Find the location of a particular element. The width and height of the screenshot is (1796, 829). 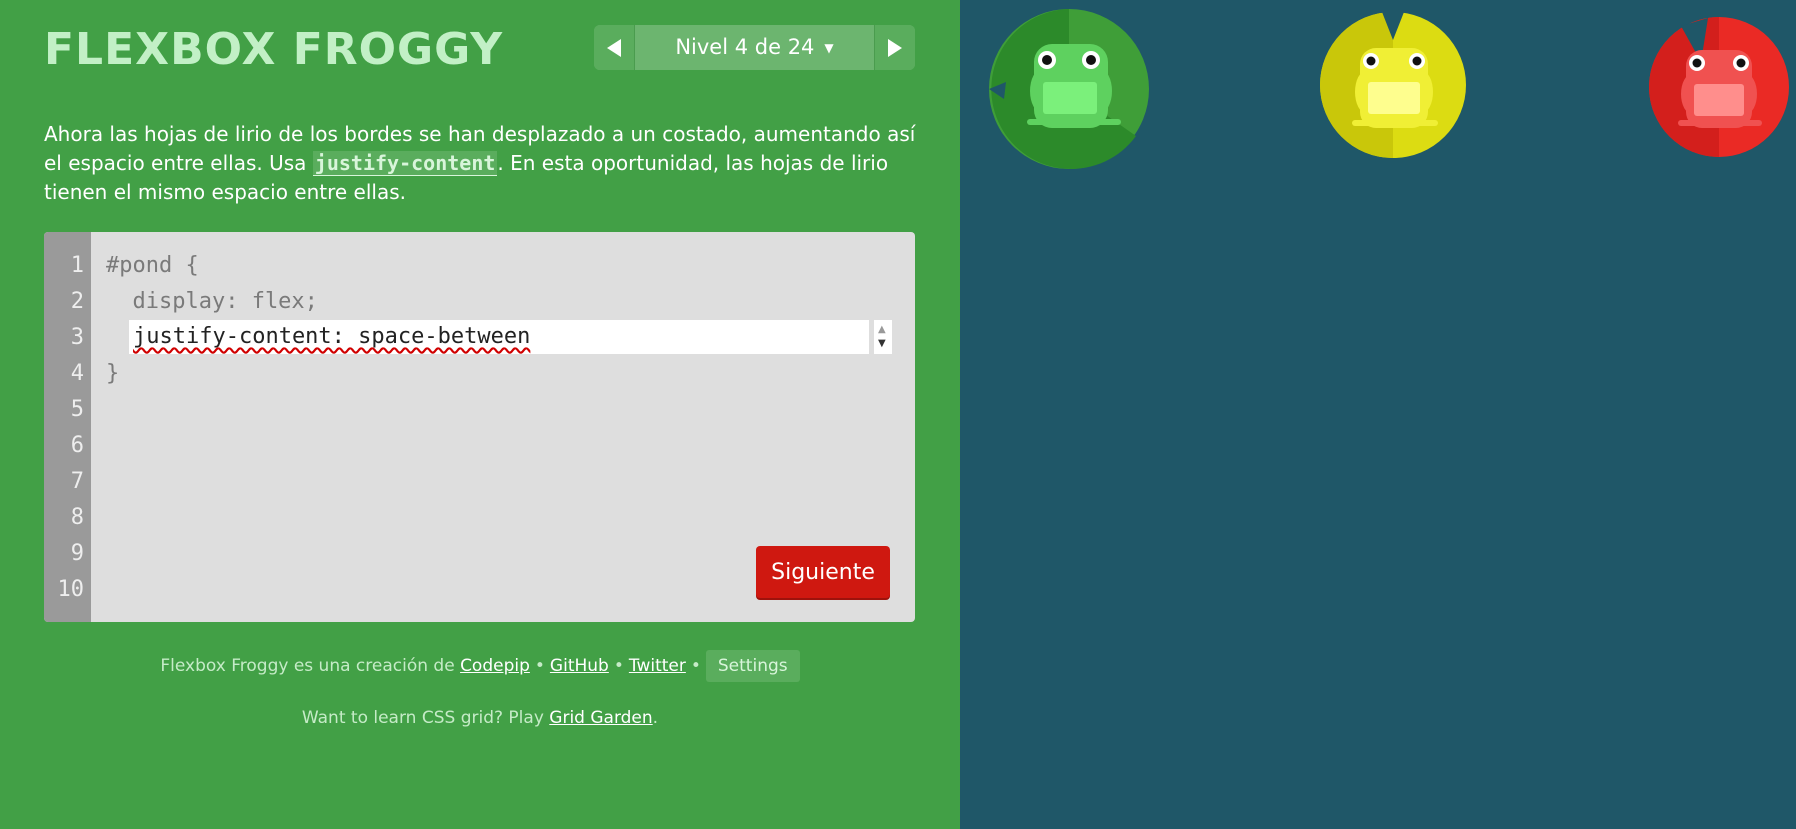

green-lily-pad is located at coordinates (1069, 89).